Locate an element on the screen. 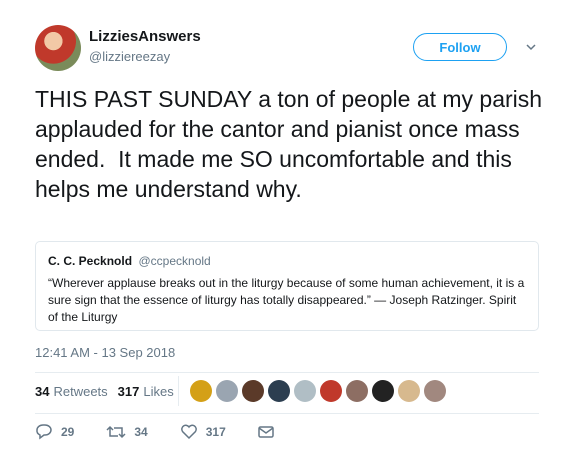 Image resolution: width=574 pixels, height=467 pixels. reply-button: 29 is located at coordinates (54, 432).